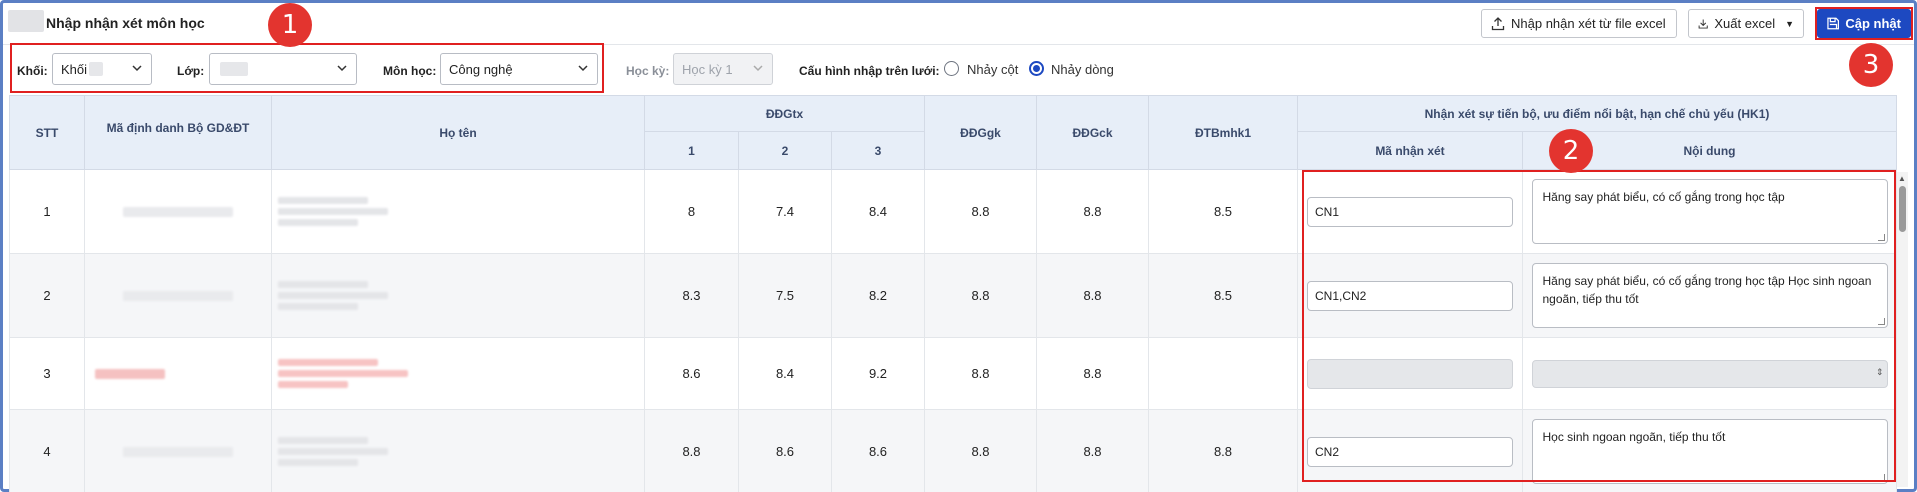 The image size is (1917, 492). What do you see at coordinates (458, 132) in the screenshot?
I see `col-ho-ten: Họ tên` at bounding box center [458, 132].